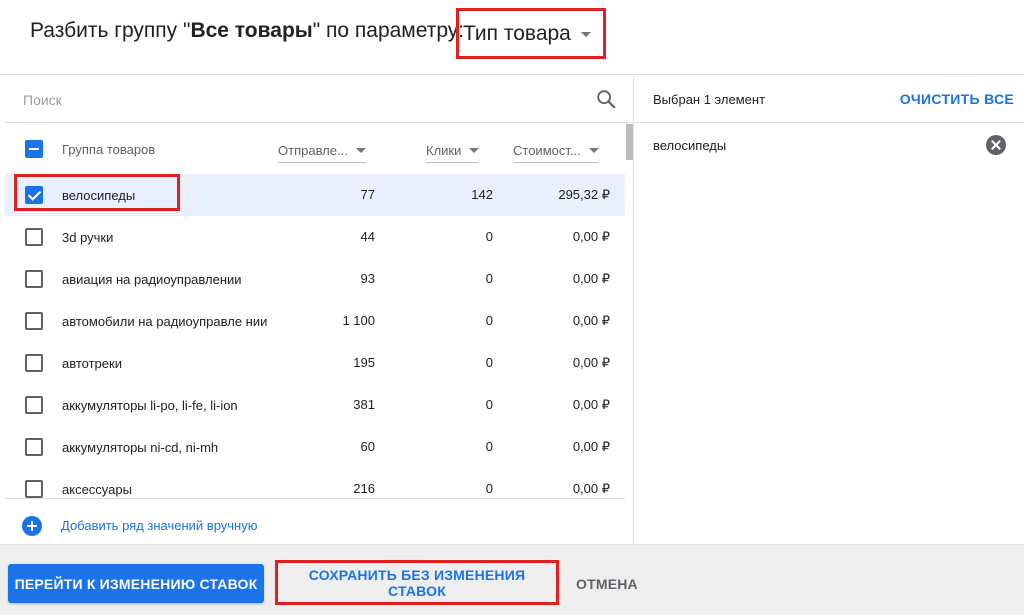 Image resolution: width=1024 pixels, height=615 pixels. I want to click on table-row: велосипеды 77 142 295,32 ₽, so click(315, 195).